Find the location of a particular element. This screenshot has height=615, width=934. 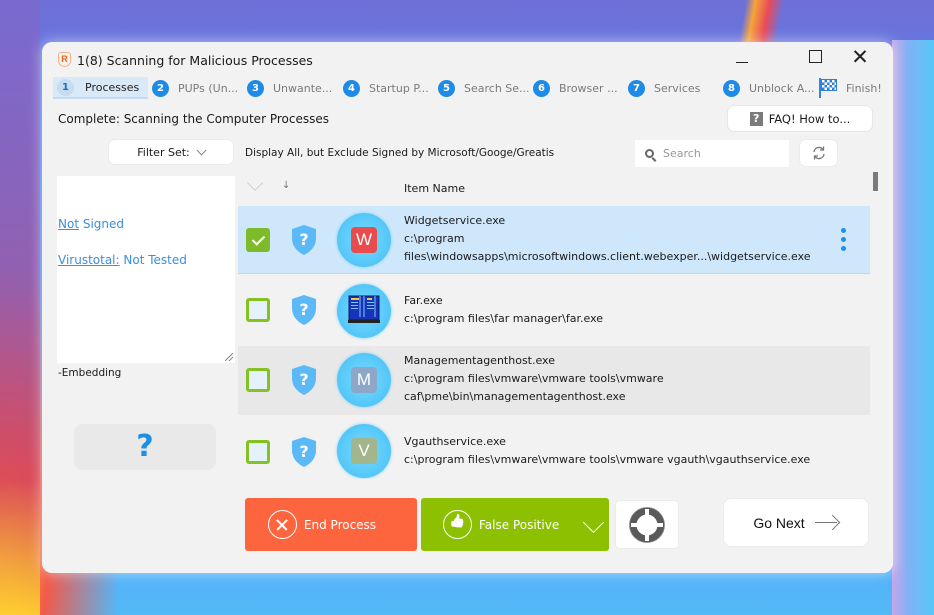

app-letter-icon: V is located at coordinates (364, 451).